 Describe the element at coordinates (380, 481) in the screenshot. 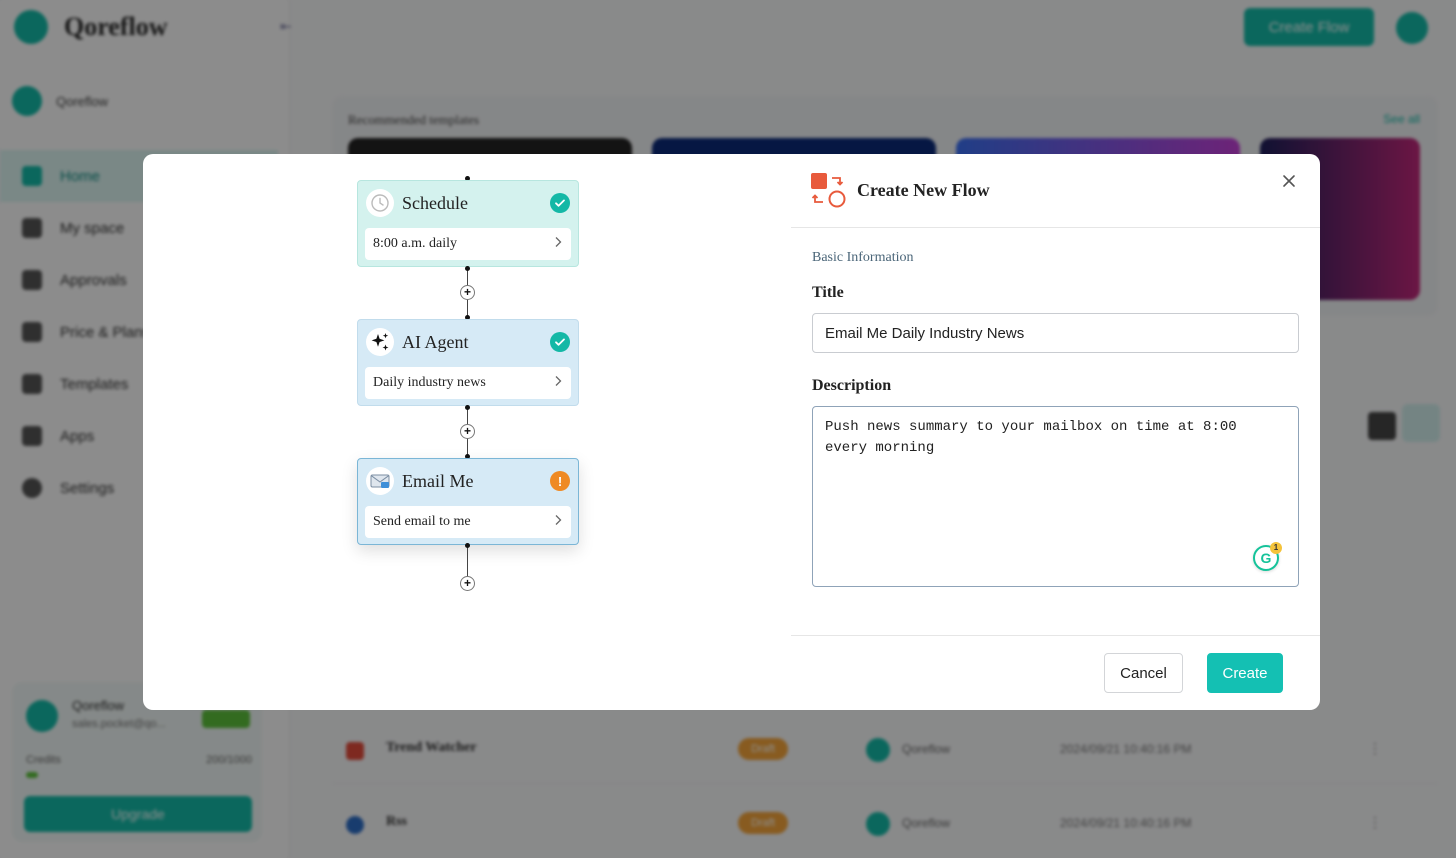

I see `envelope-icon` at that location.